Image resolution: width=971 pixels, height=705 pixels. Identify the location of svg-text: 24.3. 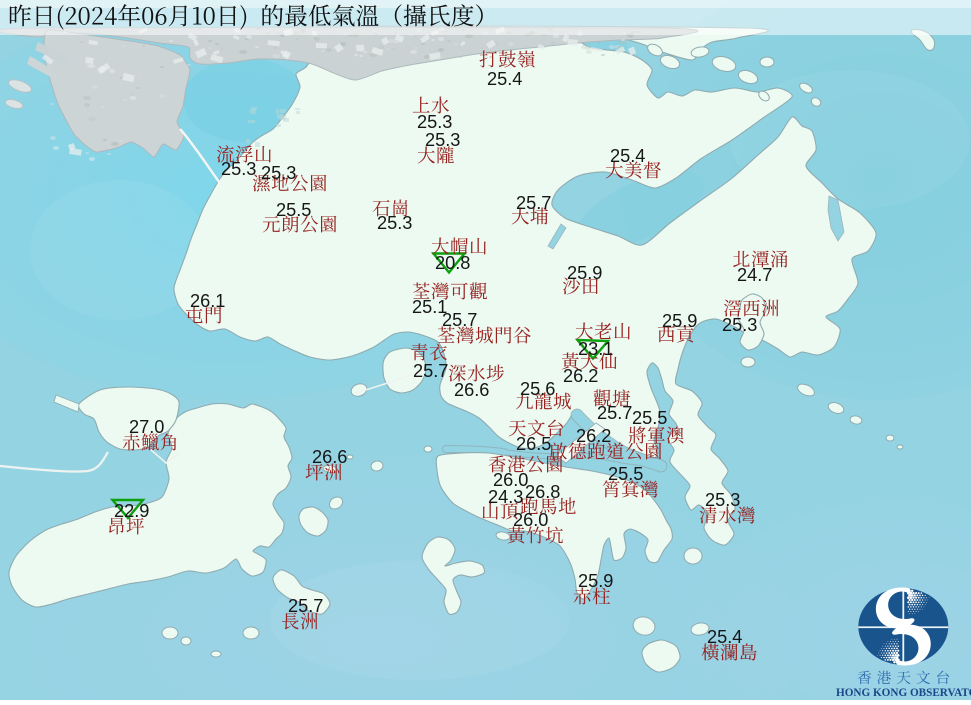
(505, 497).